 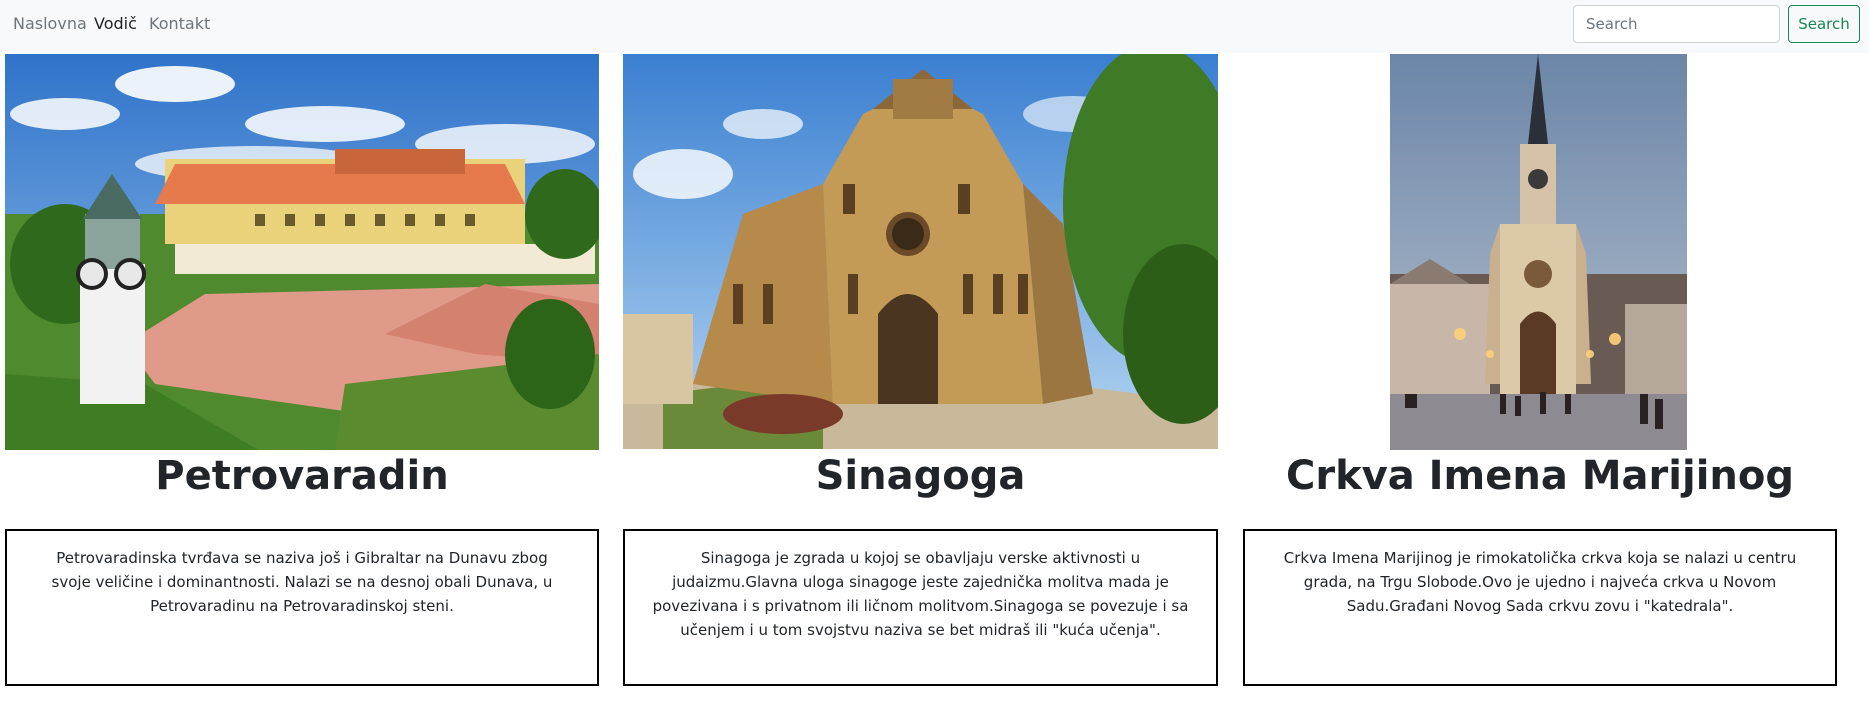 I want to click on navbar: Naslovna Vodič Kontakt Search, so click(x=934, y=26).